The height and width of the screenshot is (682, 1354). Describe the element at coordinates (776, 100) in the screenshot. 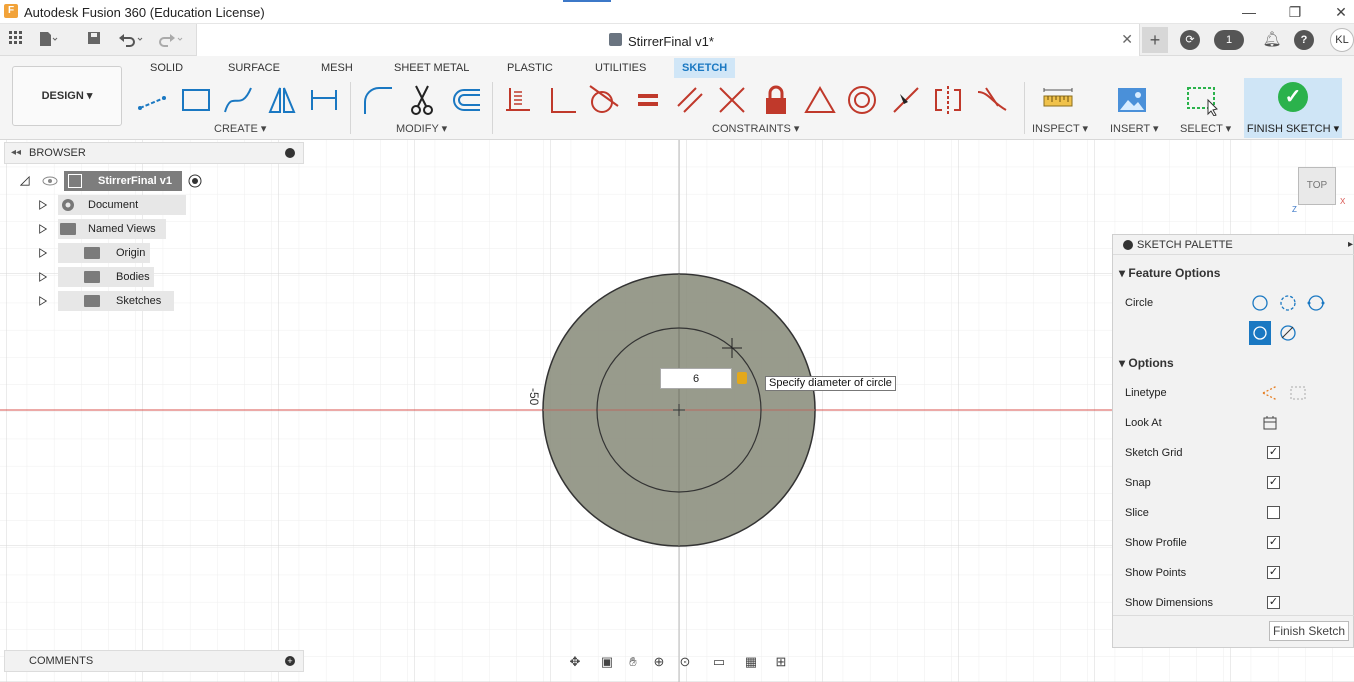

I see `fix-lock-icon` at that location.